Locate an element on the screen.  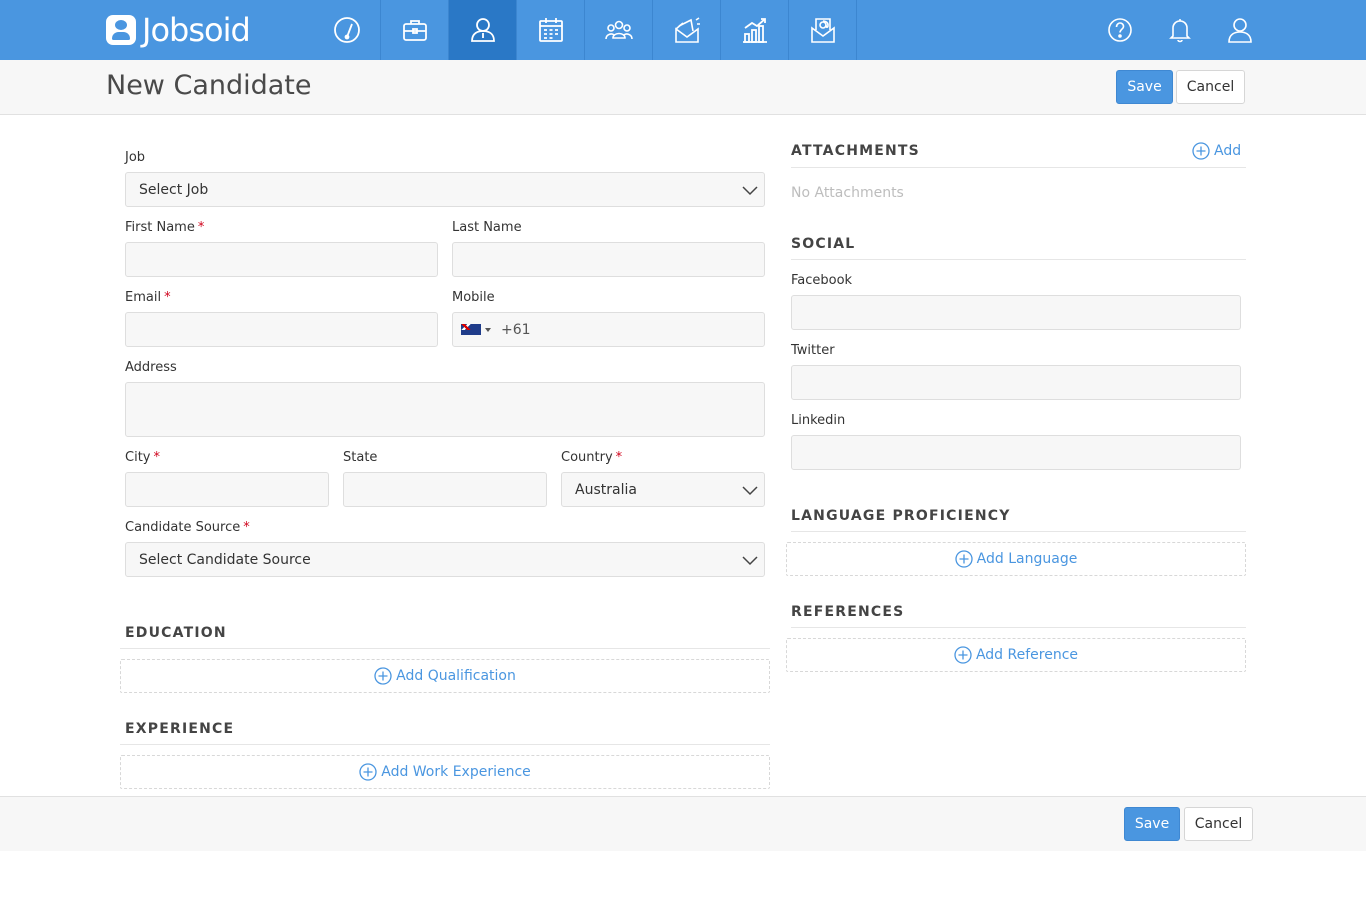
last-name-label: Last Name is located at coordinates (487, 227).